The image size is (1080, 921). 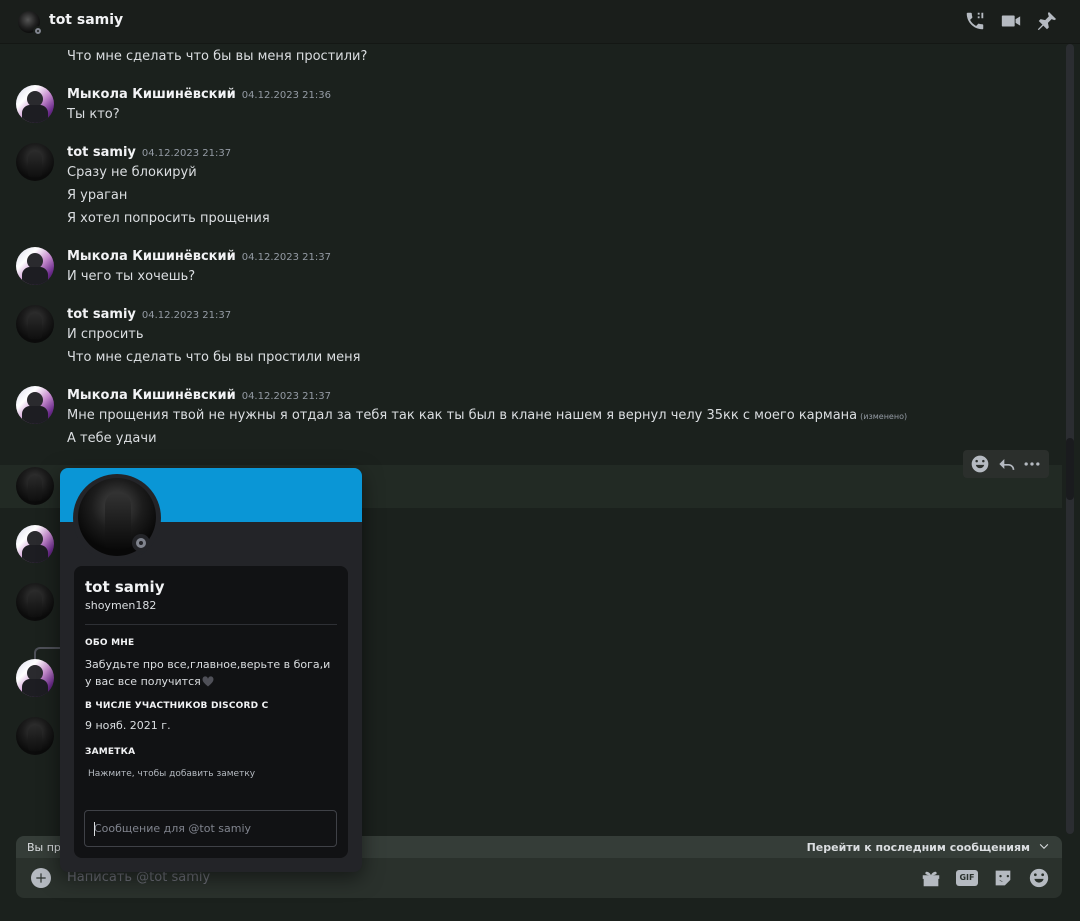 I want to click on phone-call-icon, so click(x=975, y=21).